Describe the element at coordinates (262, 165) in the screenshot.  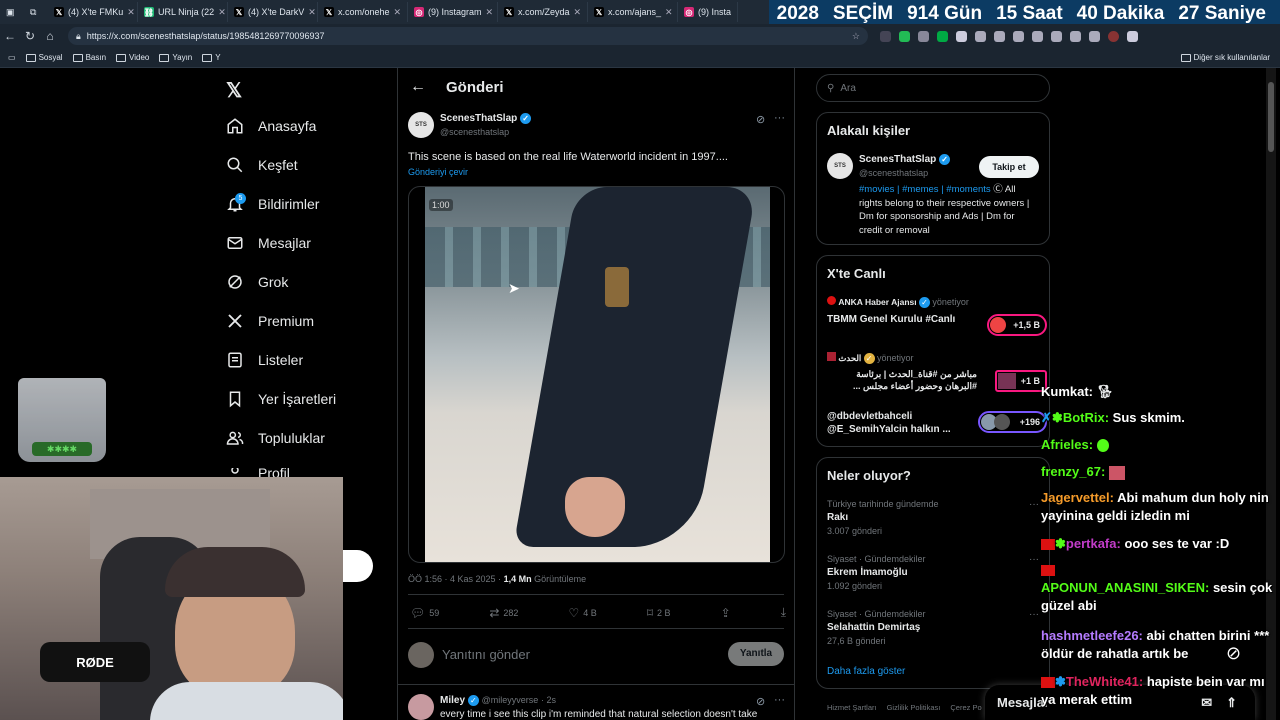
I see `nav-item-explore: Keşfet` at that location.